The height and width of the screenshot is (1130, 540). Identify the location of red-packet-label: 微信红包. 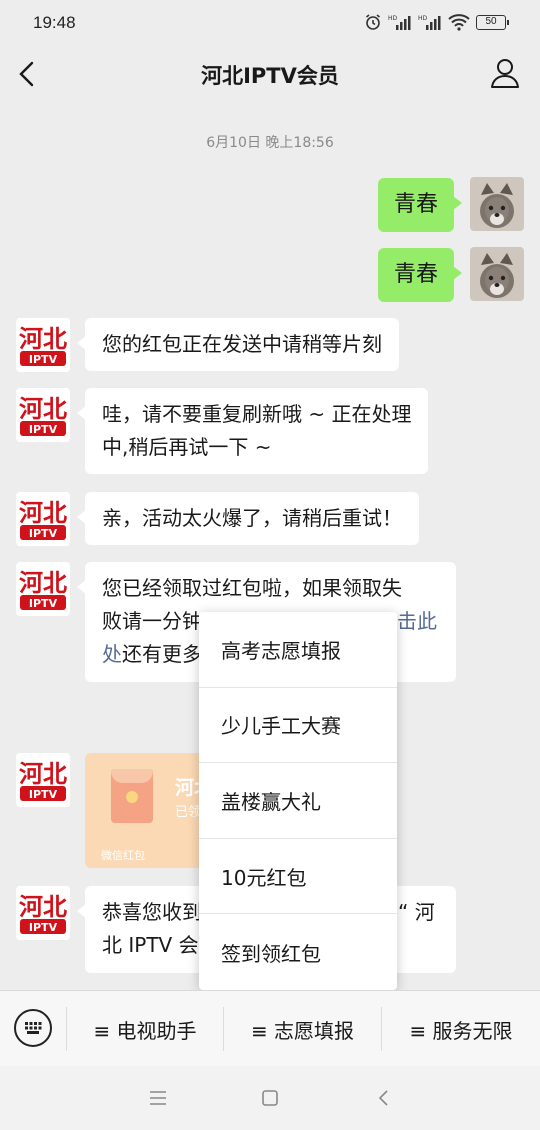
(123, 855).